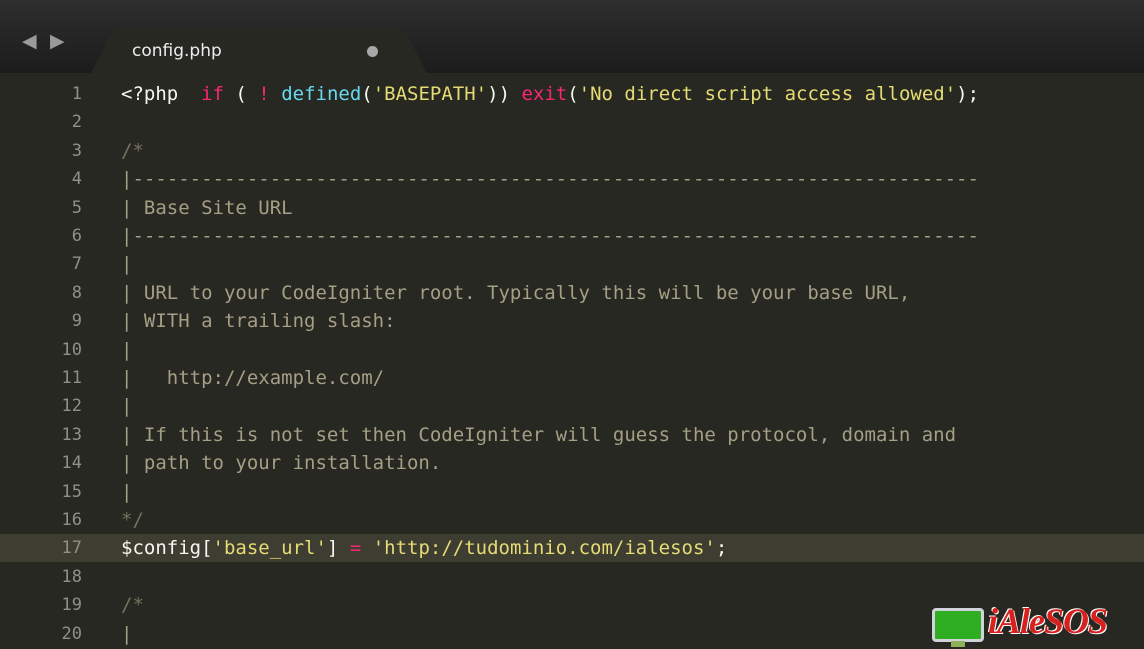 The image size is (1144, 649). What do you see at coordinates (71, 633) in the screenshot?
I see `line-number: 20` at bounding box center [71, 633].